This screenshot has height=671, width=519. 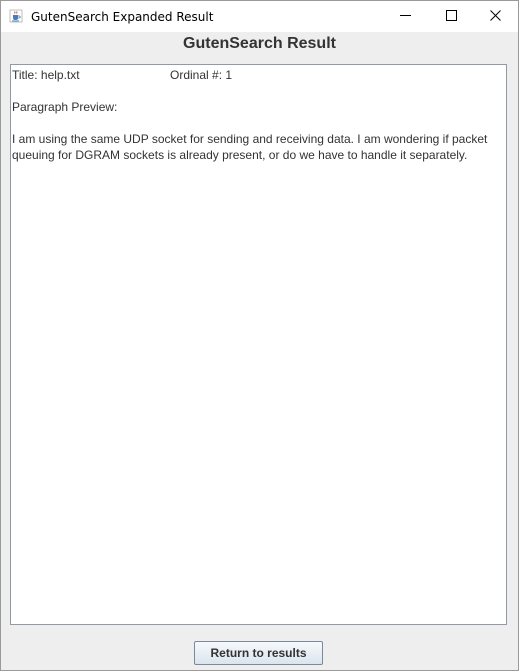 I want to click on minimize-icon, so click(x=405, y=17).